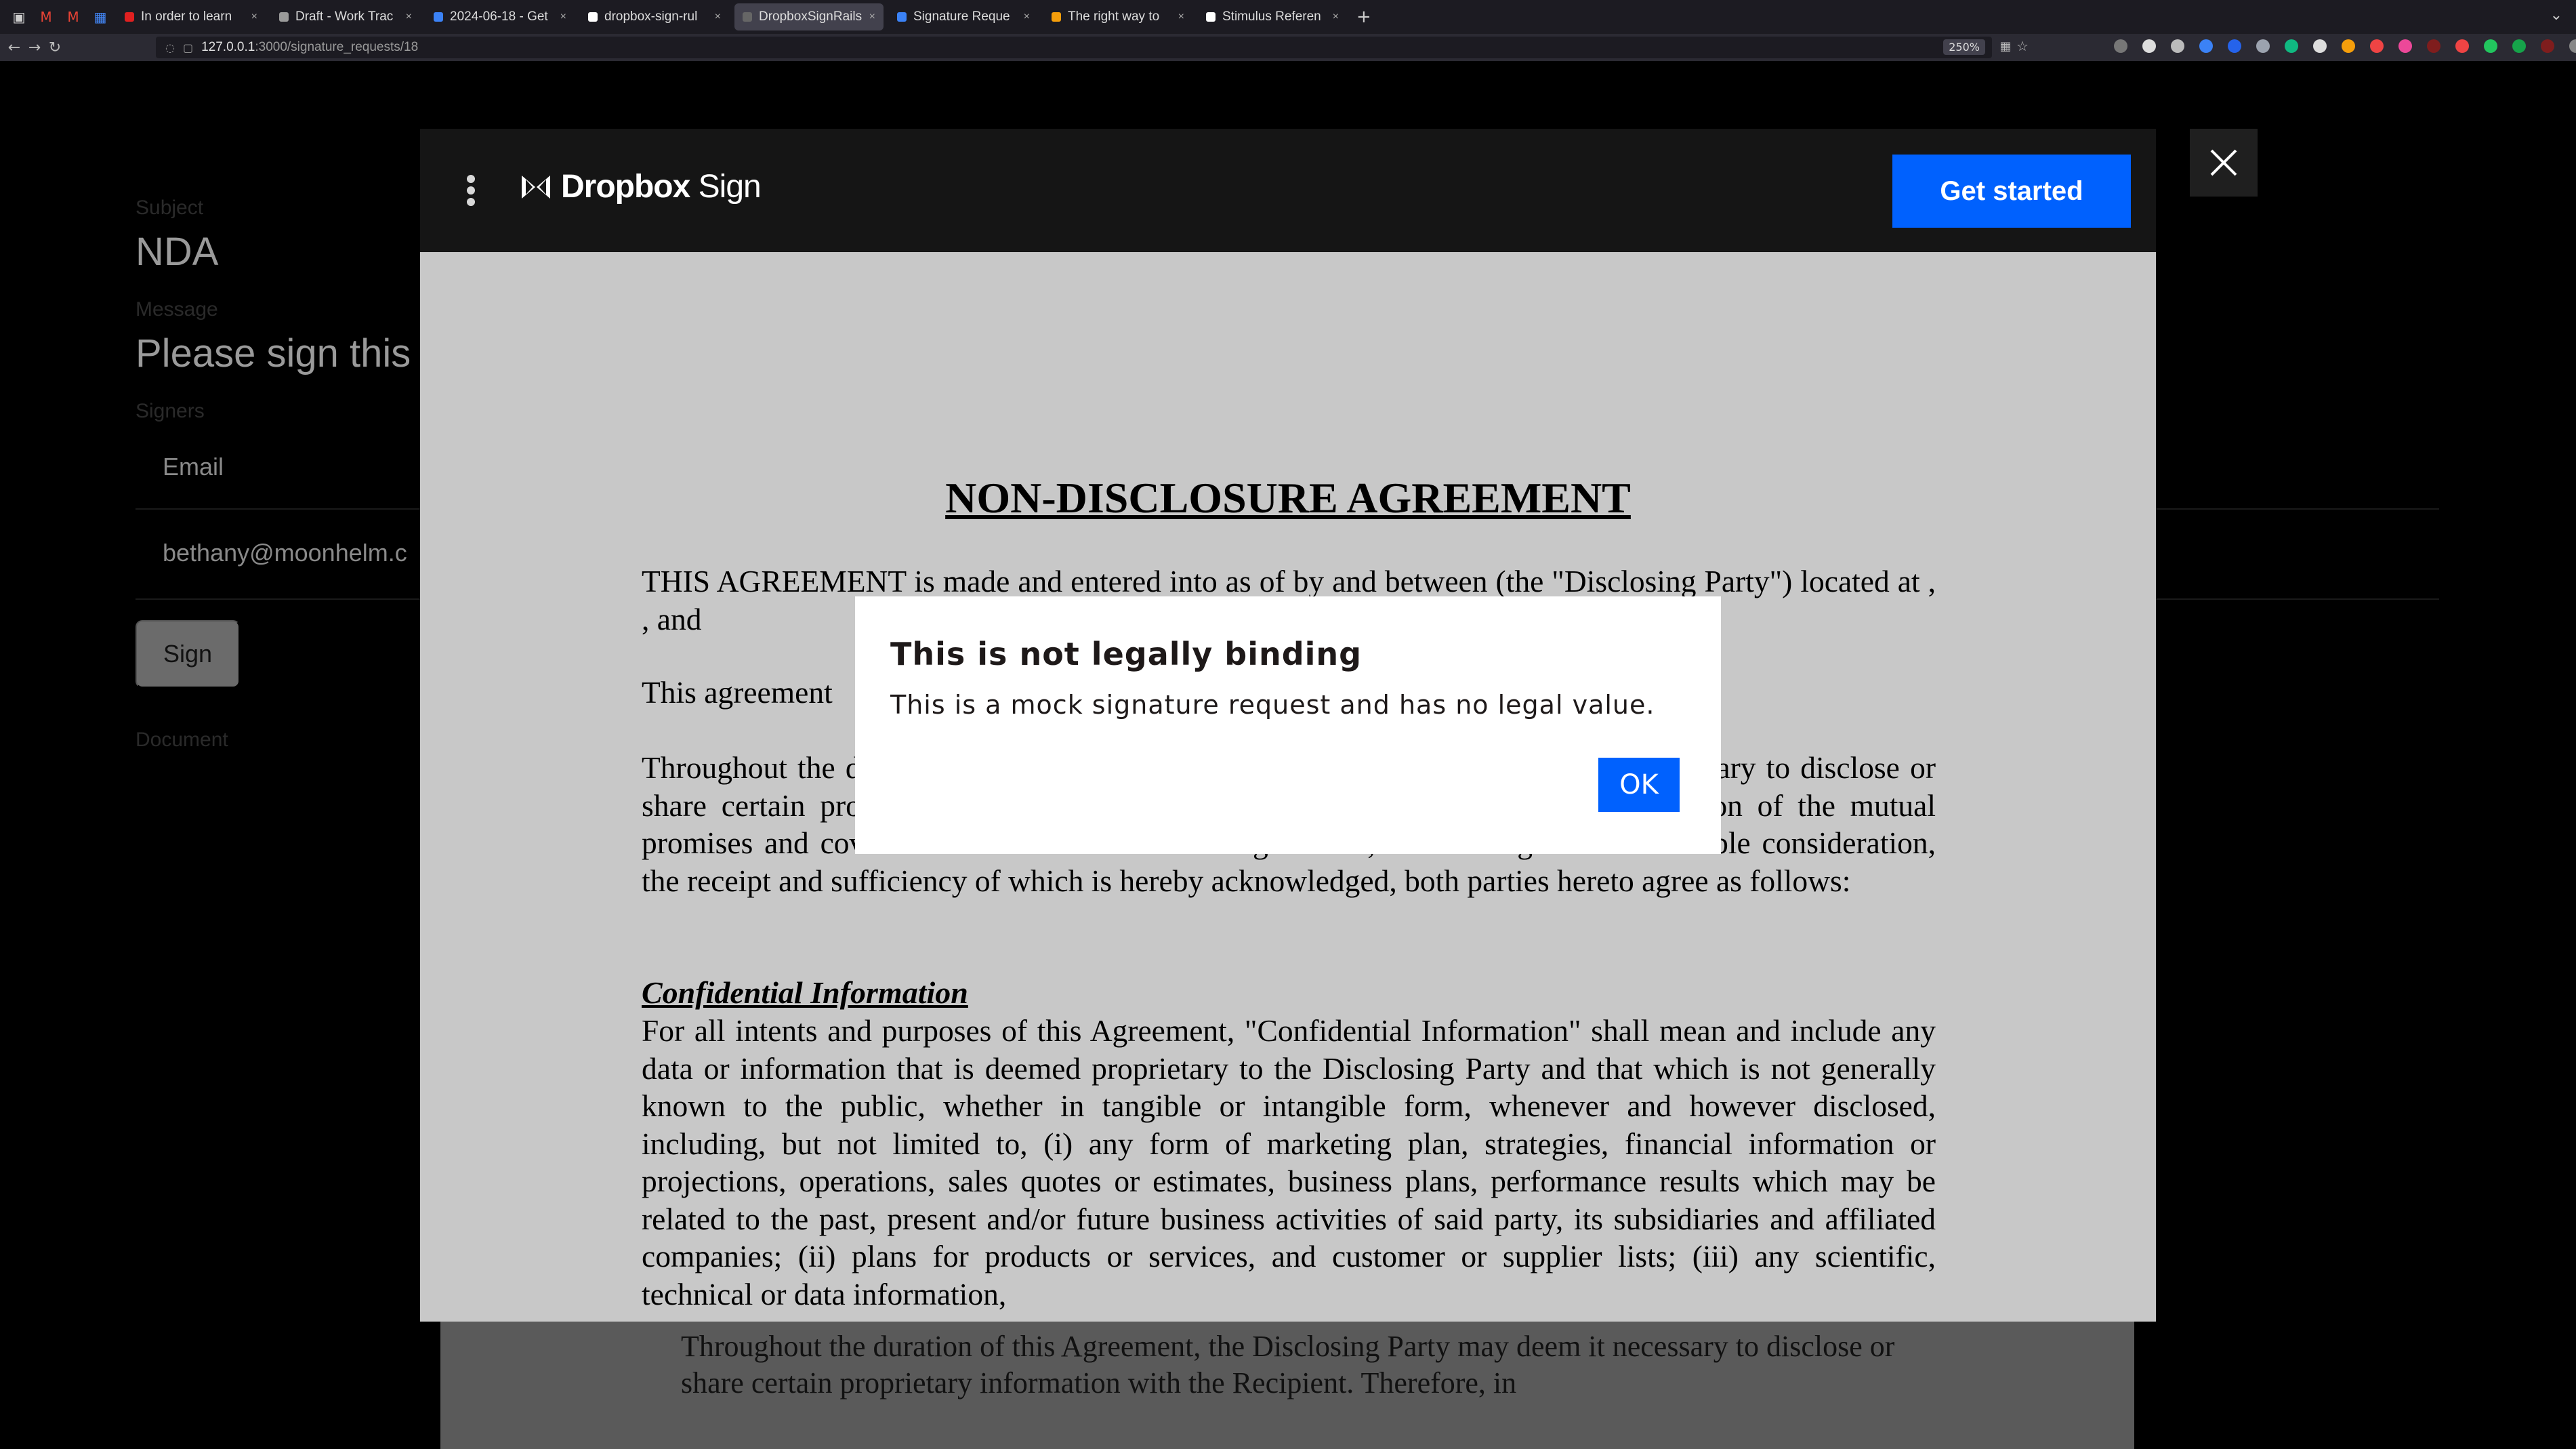  I want to click on tab-label: DropboxSignRailsD, so click(811, 16).